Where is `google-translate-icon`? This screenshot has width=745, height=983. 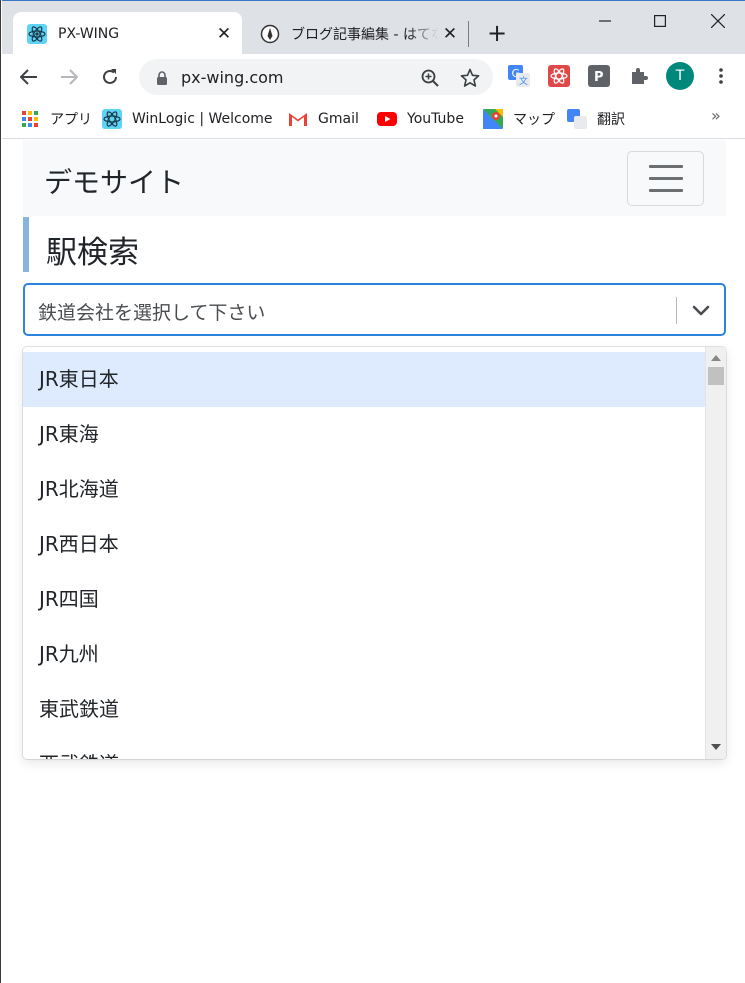
google-translate-icon is located at coordinates (577, 119).